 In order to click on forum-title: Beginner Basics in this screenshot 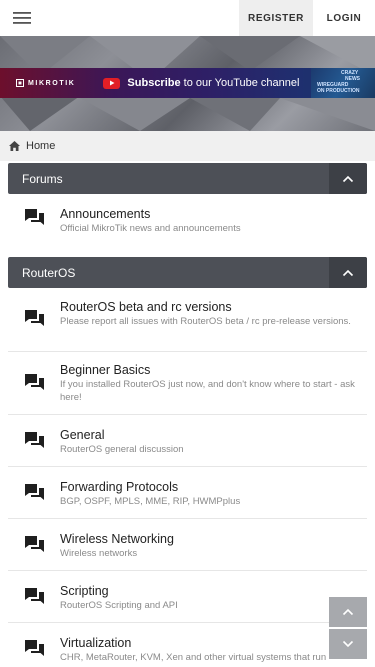, I will do `click(208, 370)`.